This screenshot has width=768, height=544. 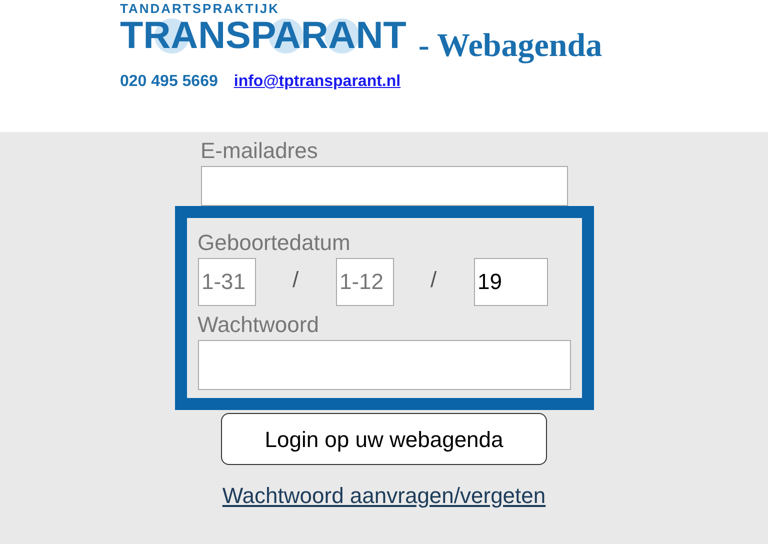 What do you see at coordinates (510, 46) in the screenshot?
I see `page-title: - Webagenda` at bounding box center [510, 46].